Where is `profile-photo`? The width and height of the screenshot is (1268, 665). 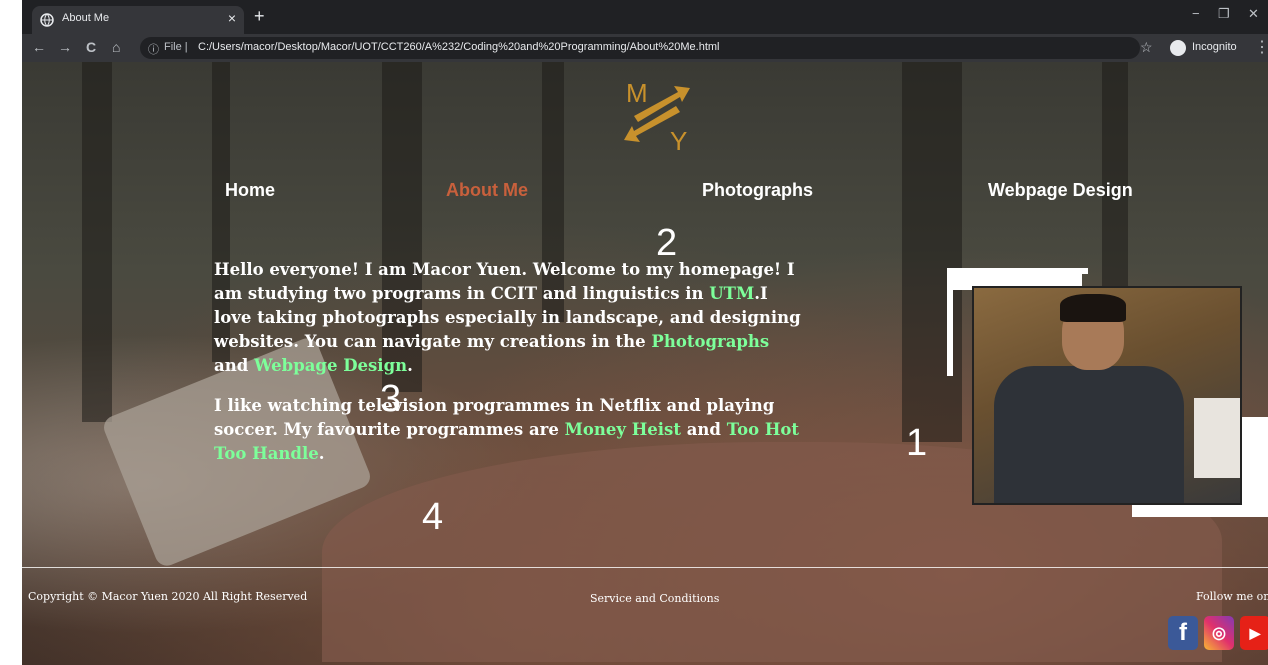 profile-photo is located at coordinates (1107, 395).